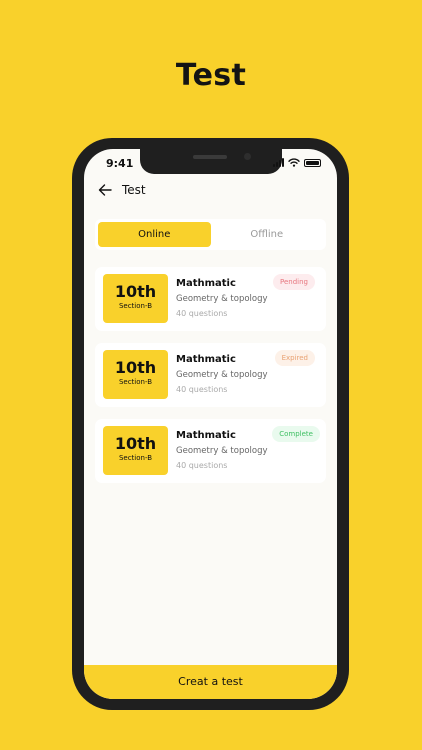  I want to click on wifi-icon, so click(294, 162).